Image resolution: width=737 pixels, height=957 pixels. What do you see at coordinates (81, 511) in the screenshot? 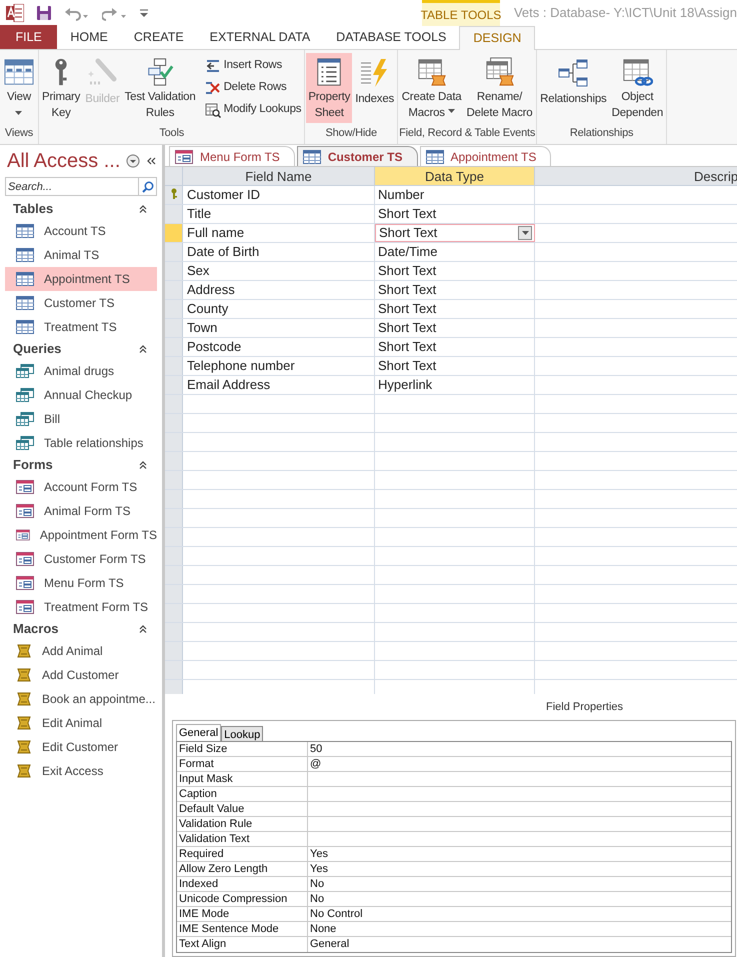
I see `nav-item: Animal Form TS` at bounding box center [81, 511].